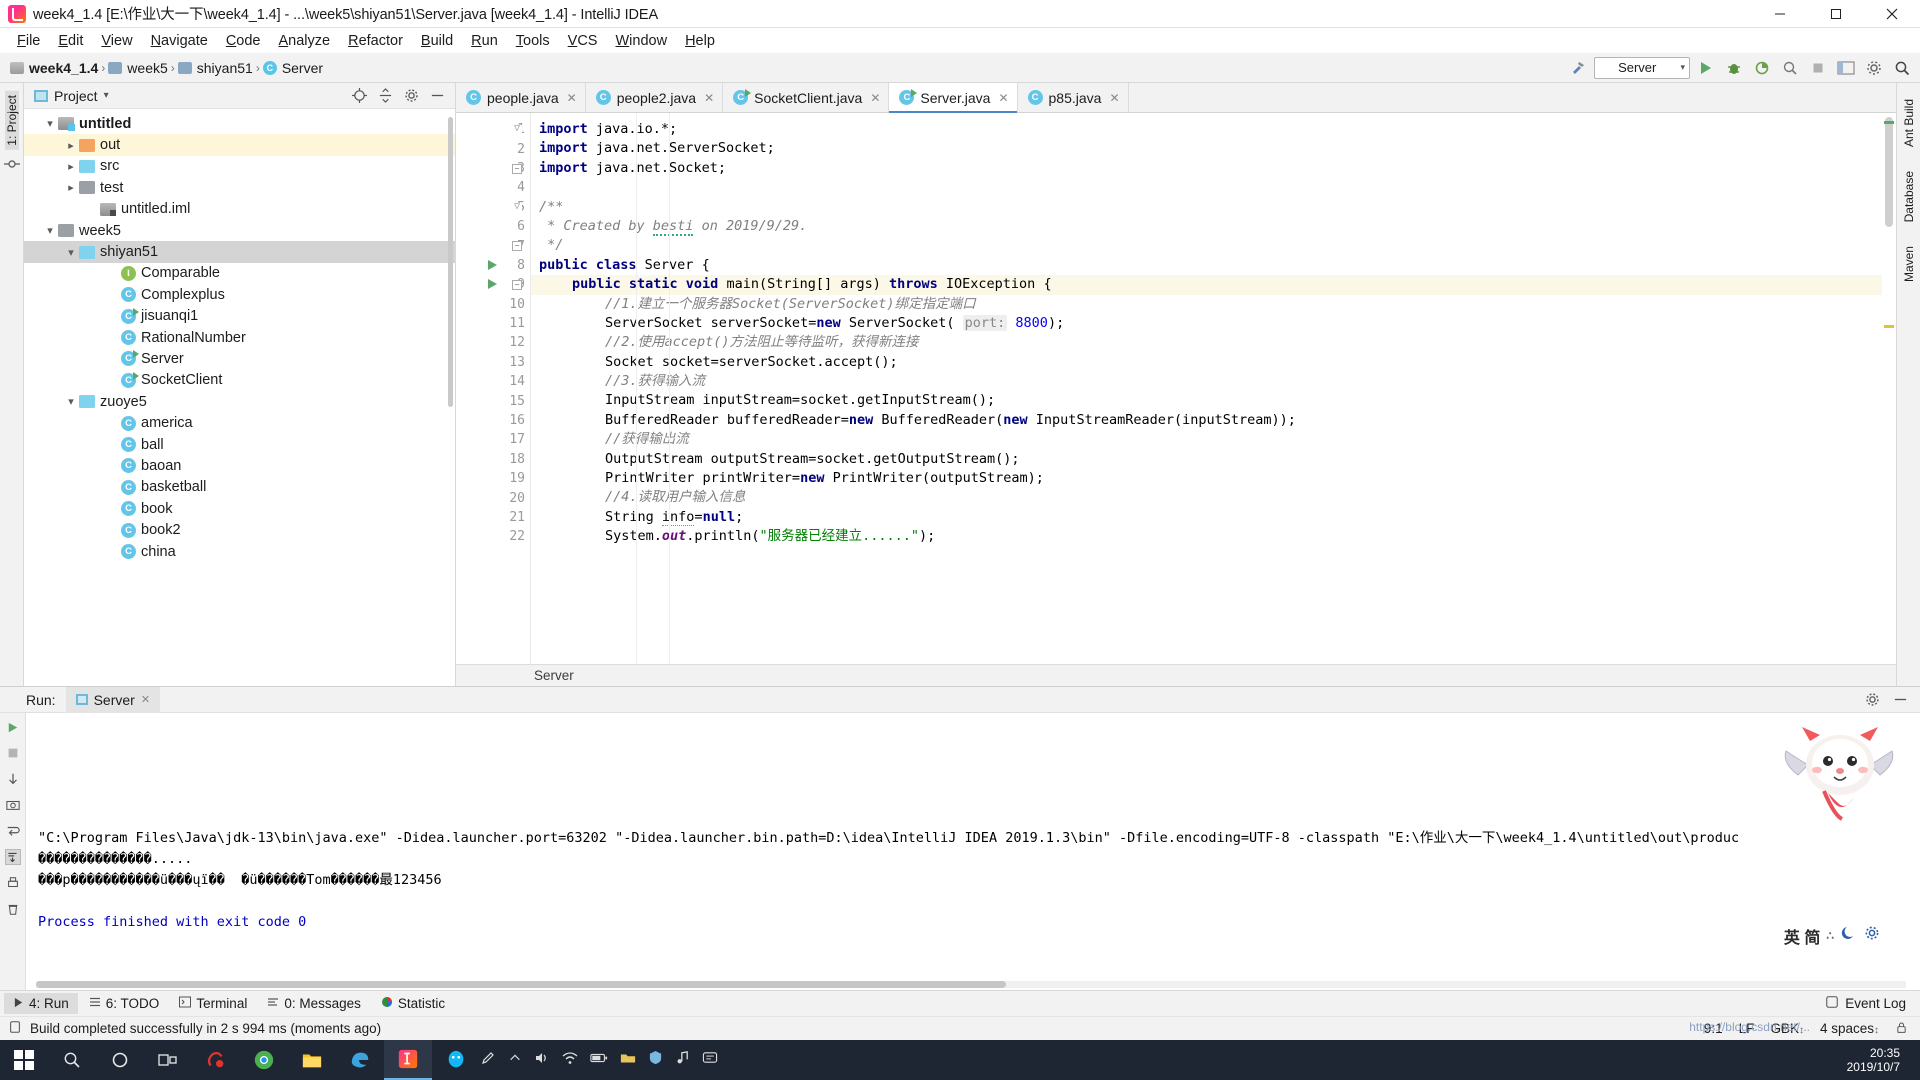 The image size is (1920, 1080). I want to click on gutter-line: 19, so click(493, 478).